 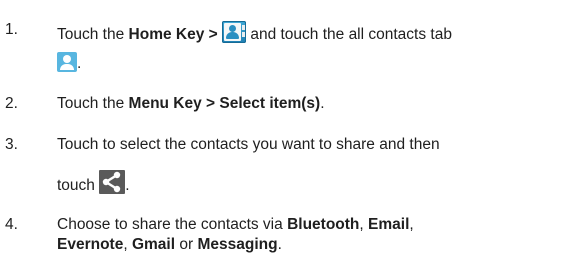 What do you see at coordinates (234, 32) in the screenshot?
I see `contacts-app-icon` at bounding box center [234, 32].